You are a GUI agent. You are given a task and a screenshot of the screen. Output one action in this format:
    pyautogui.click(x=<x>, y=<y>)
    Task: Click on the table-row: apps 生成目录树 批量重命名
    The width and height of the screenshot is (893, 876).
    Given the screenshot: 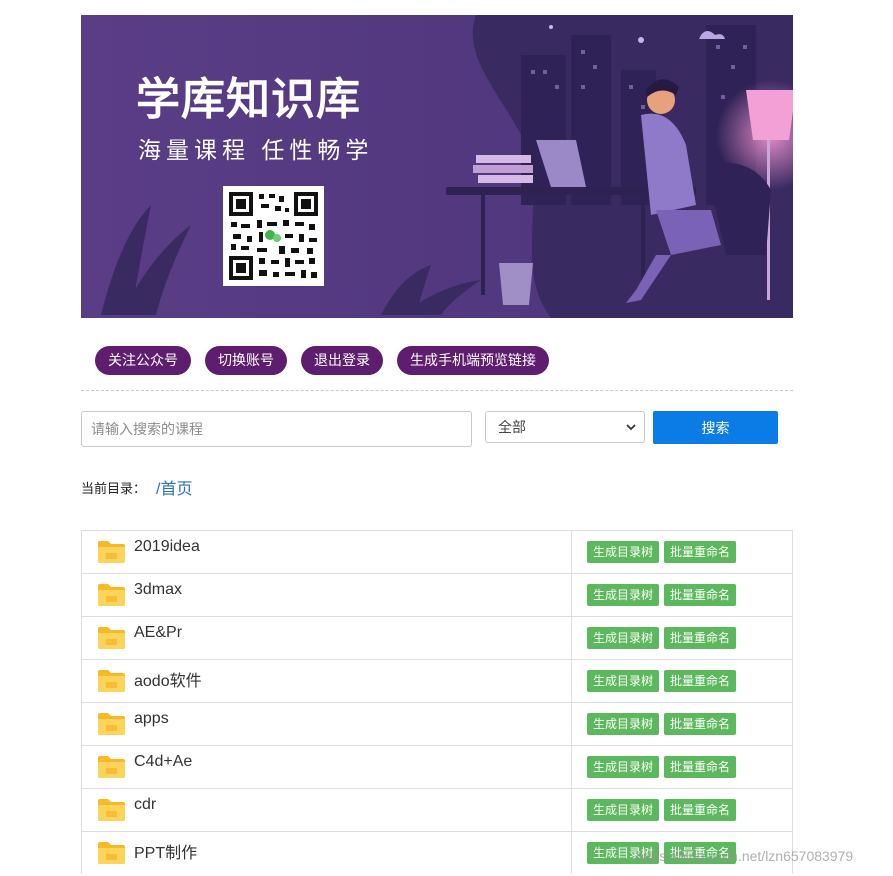 What is the action you would take?
    pyautogui.click(x=437, y=724)
    